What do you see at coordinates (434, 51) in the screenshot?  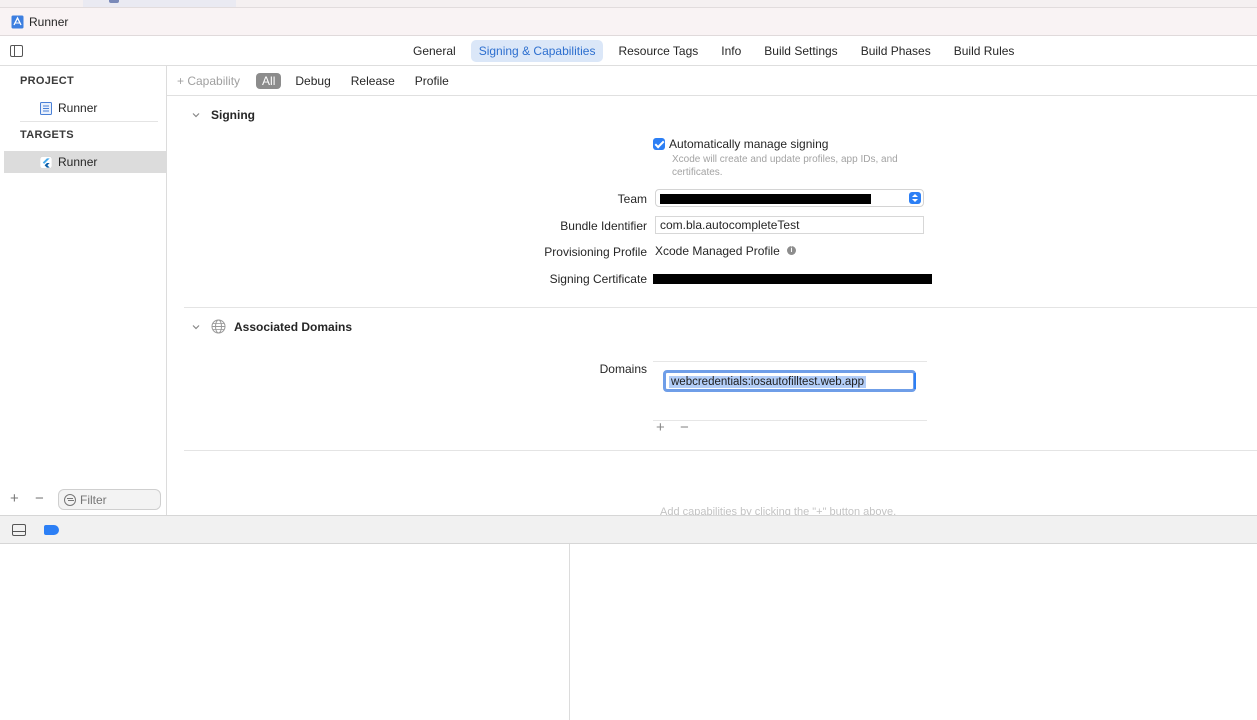 I see `tab-general: General` at bounding box center [434, 51].